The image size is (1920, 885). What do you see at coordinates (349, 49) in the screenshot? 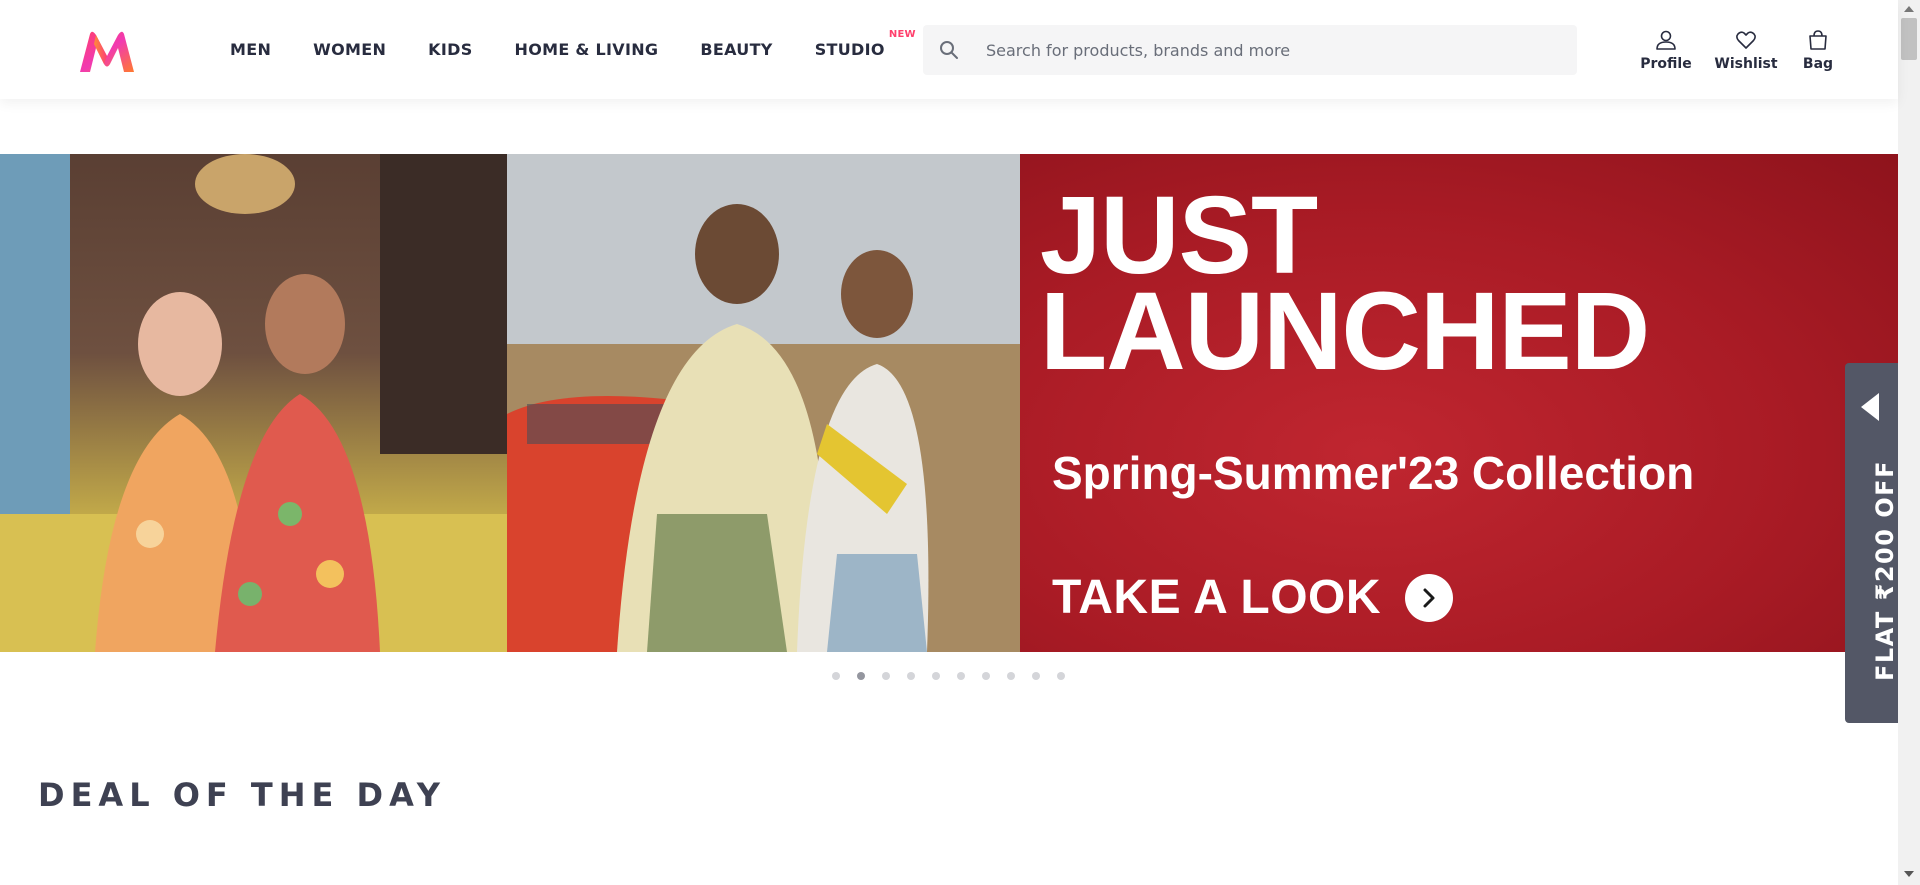
I see `nav-women: WOMEN` at bounding box center [349, 49].